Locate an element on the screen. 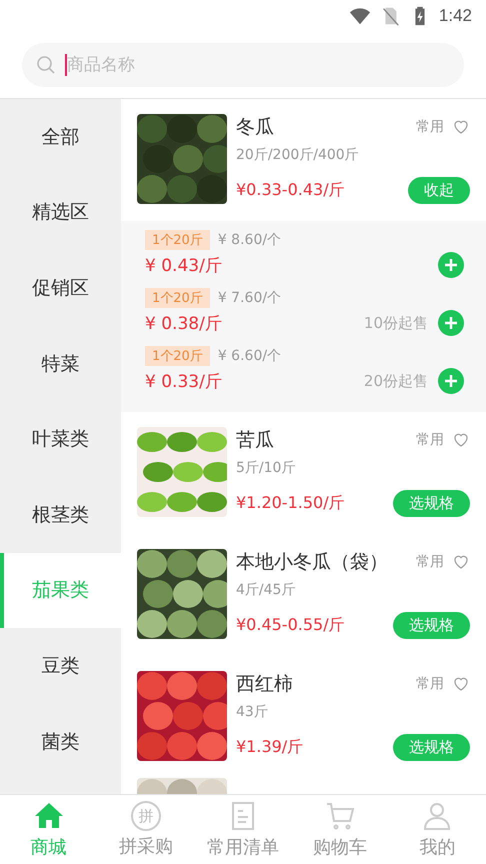 The image size is (486, 864). product-specs: 5斤/10斤 is located at coordinates (266, 468).